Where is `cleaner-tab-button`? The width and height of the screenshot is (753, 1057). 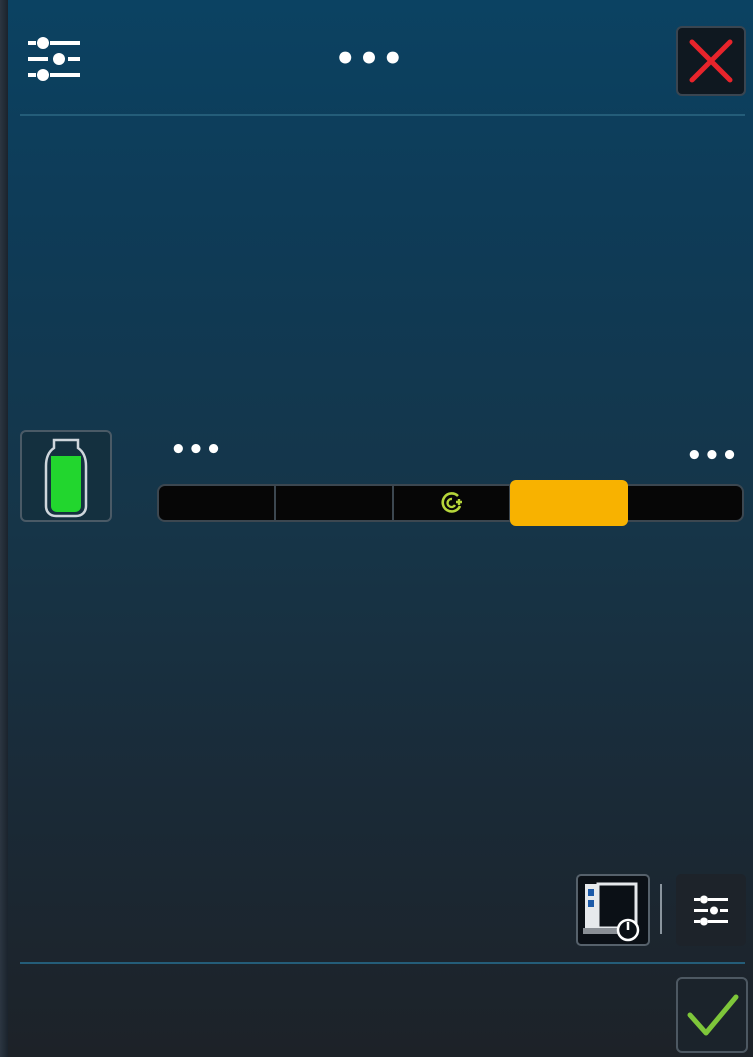
cleaner-tab-button is located at coordinates (66, 476).